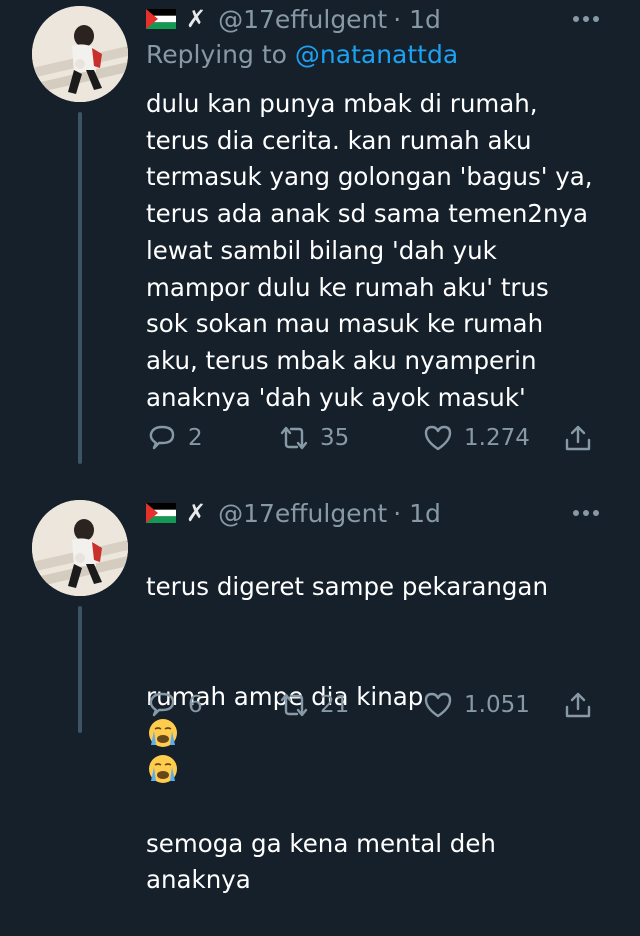  What do you see at coordinates (163, 769) in the screenshot?
I see `loudly-crying-face-icon` at bounding box center [163, 769].